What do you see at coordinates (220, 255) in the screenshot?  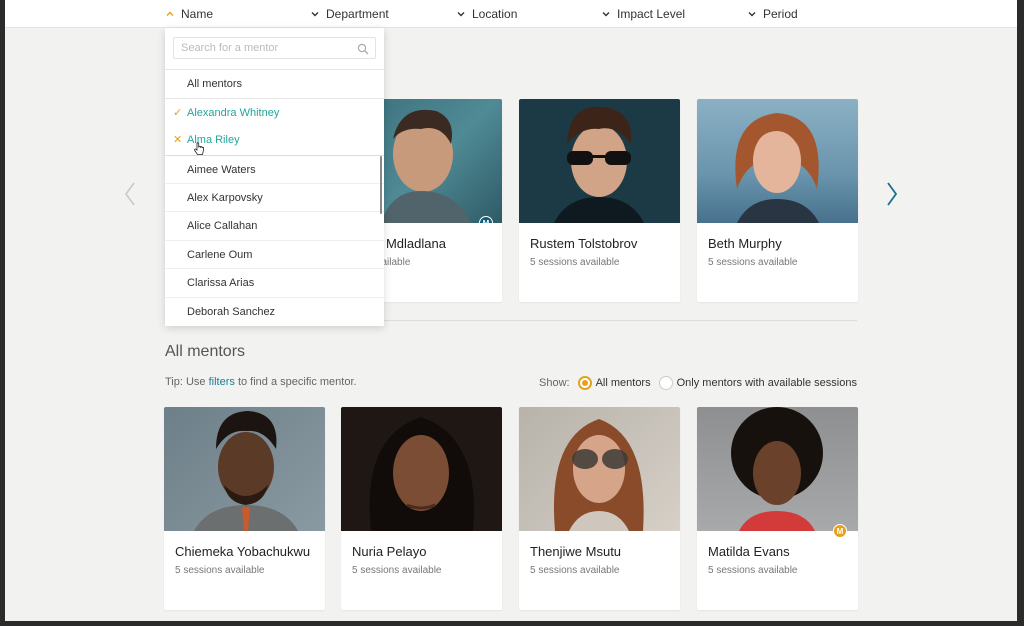 I see `option-label: Carlene Oum` at bounding box center [220, 255].